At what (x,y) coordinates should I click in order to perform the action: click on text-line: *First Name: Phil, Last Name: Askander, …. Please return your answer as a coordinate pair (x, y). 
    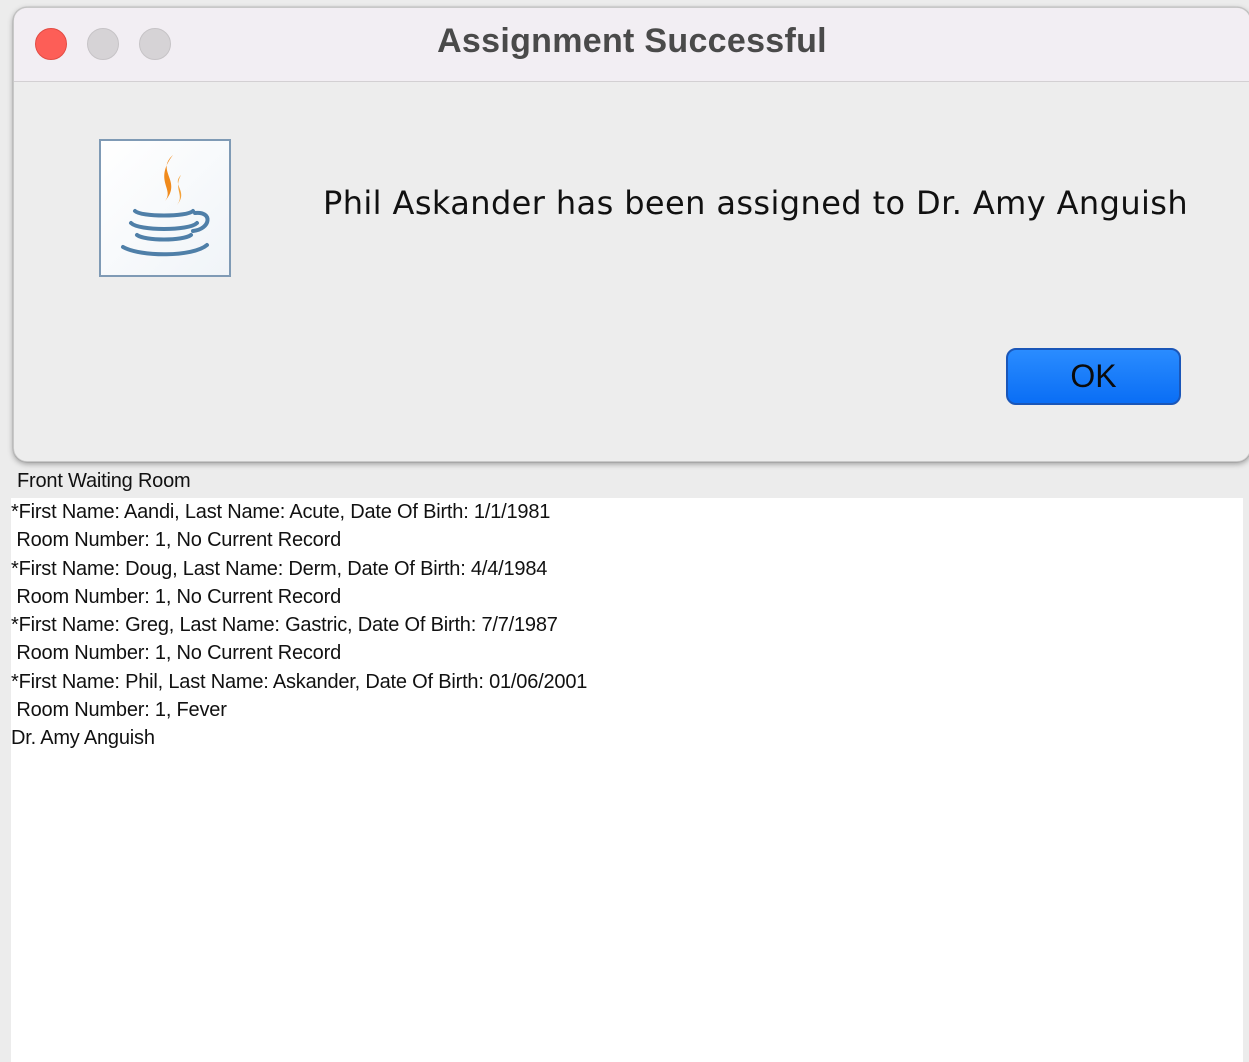
    Looking at the image, I should click on (299, 681).